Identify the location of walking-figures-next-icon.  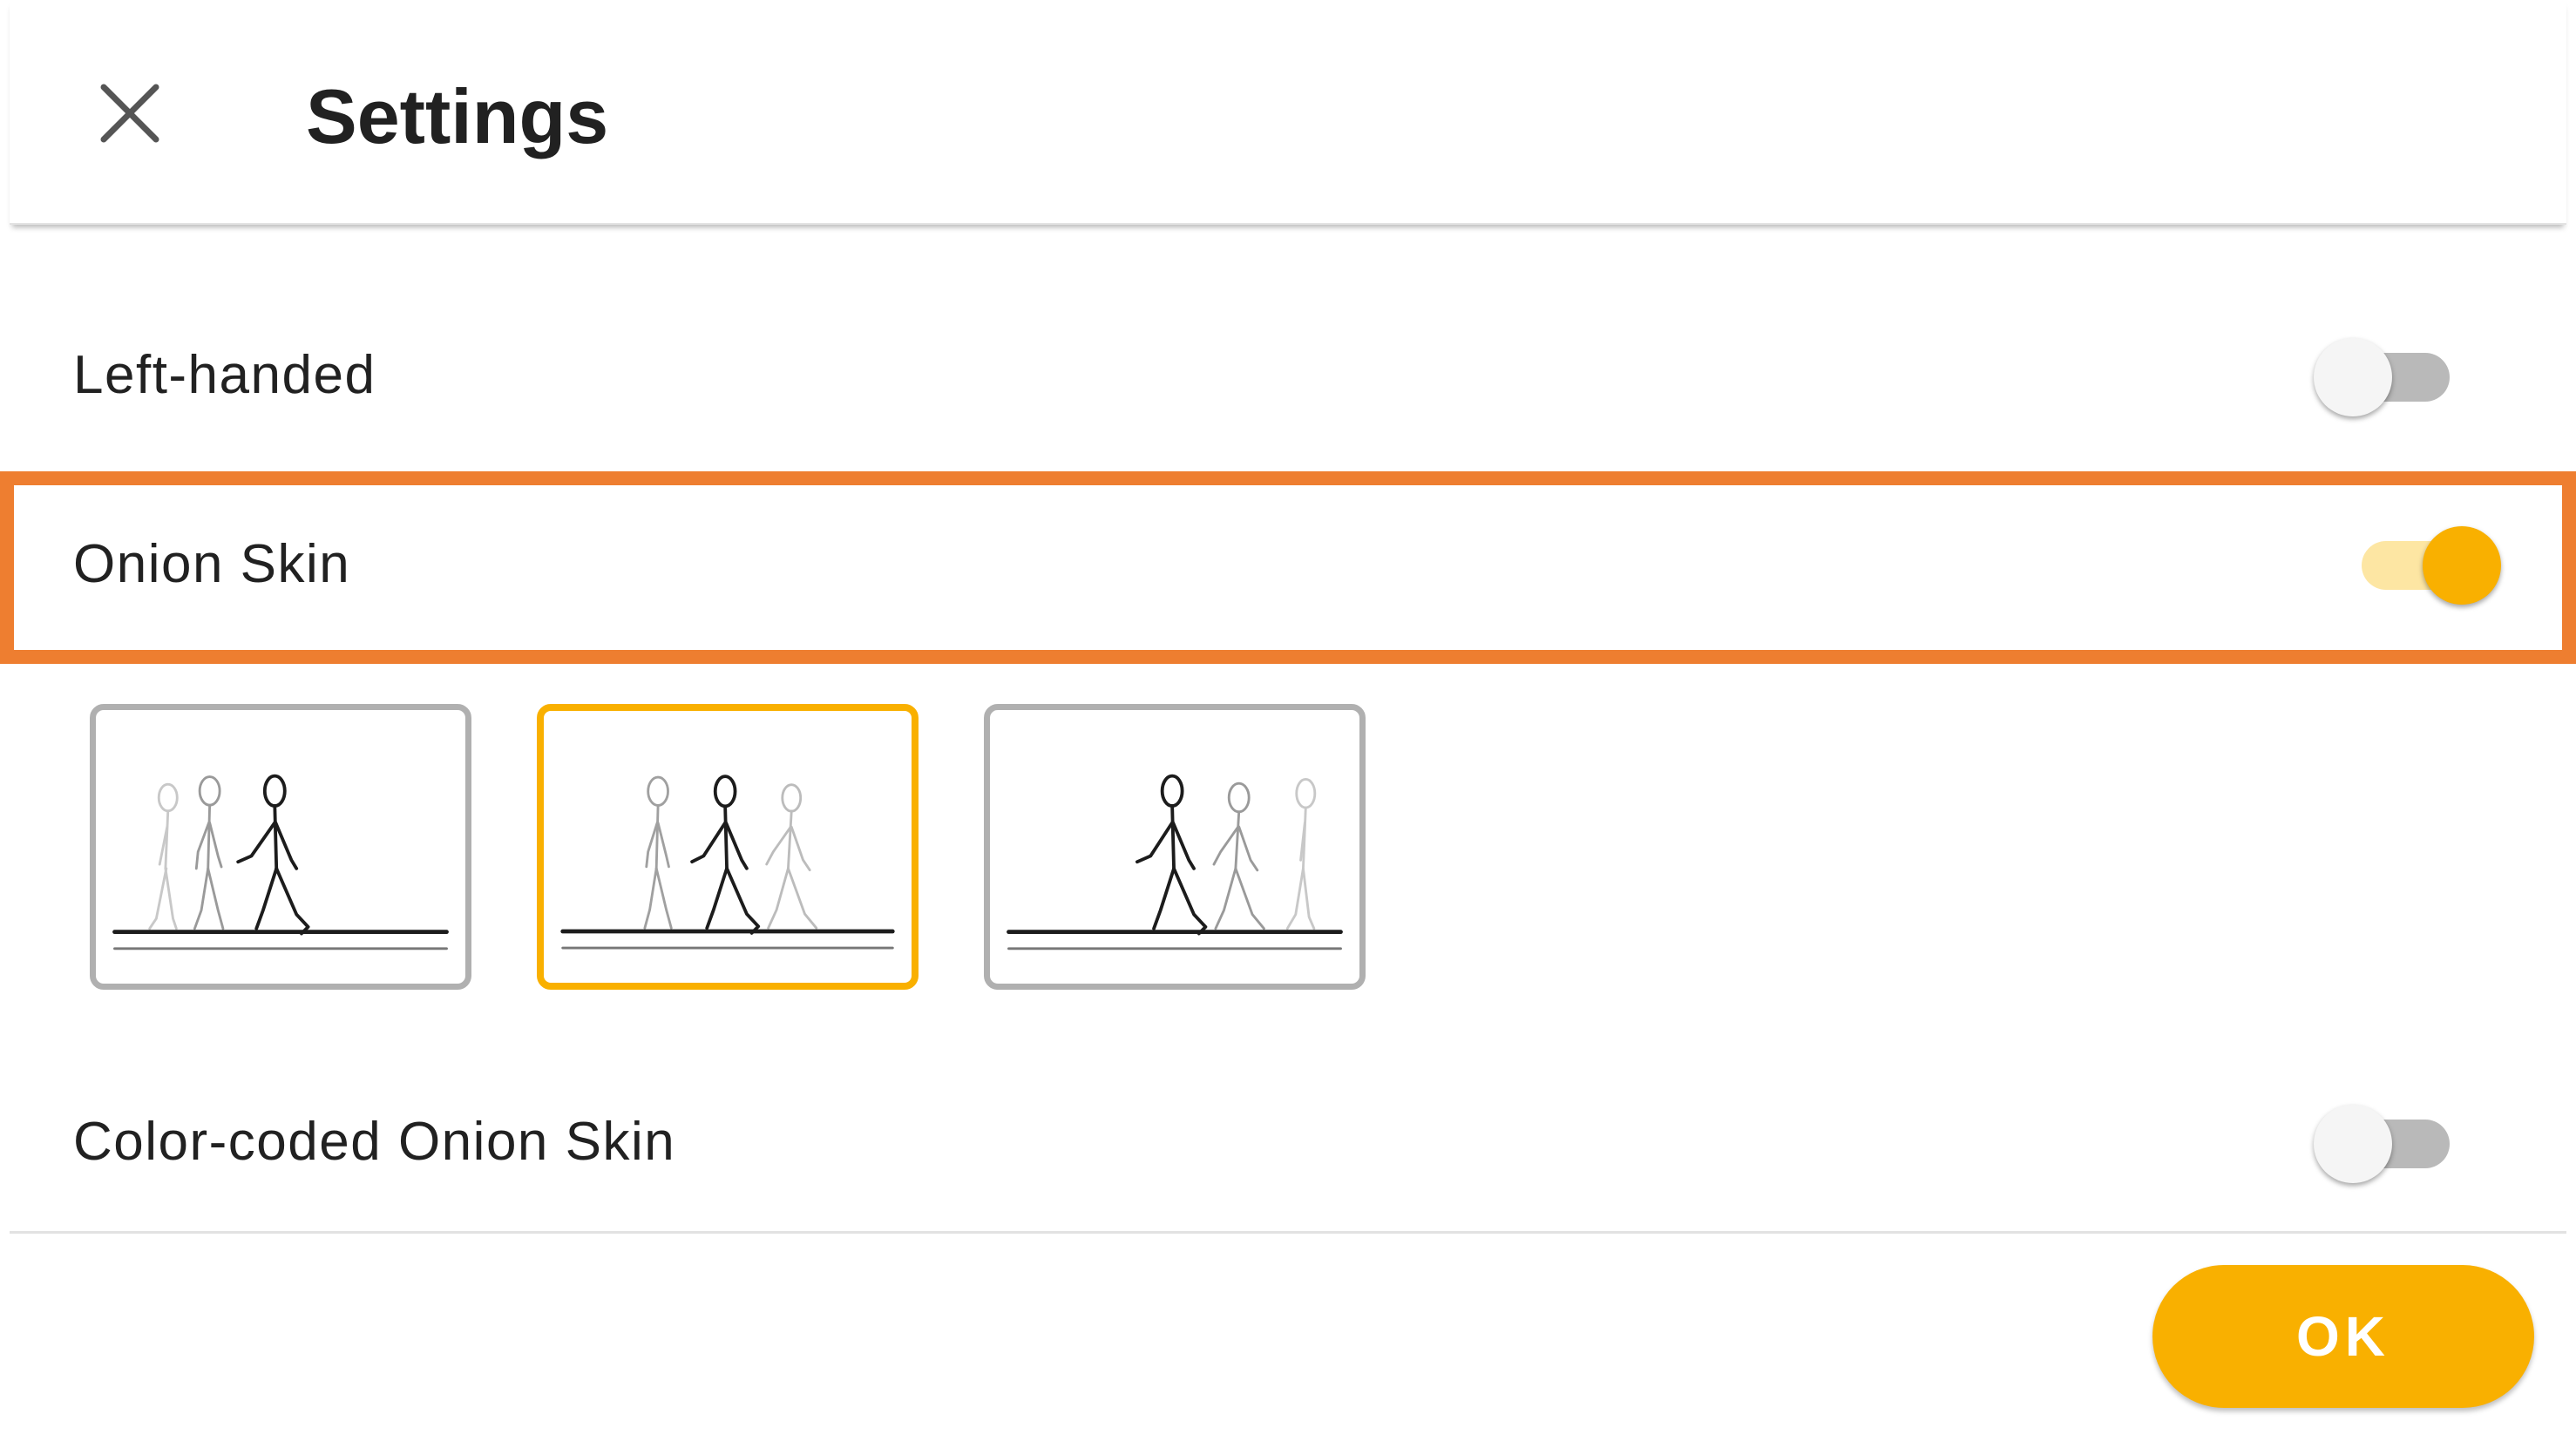
(1175, 862).